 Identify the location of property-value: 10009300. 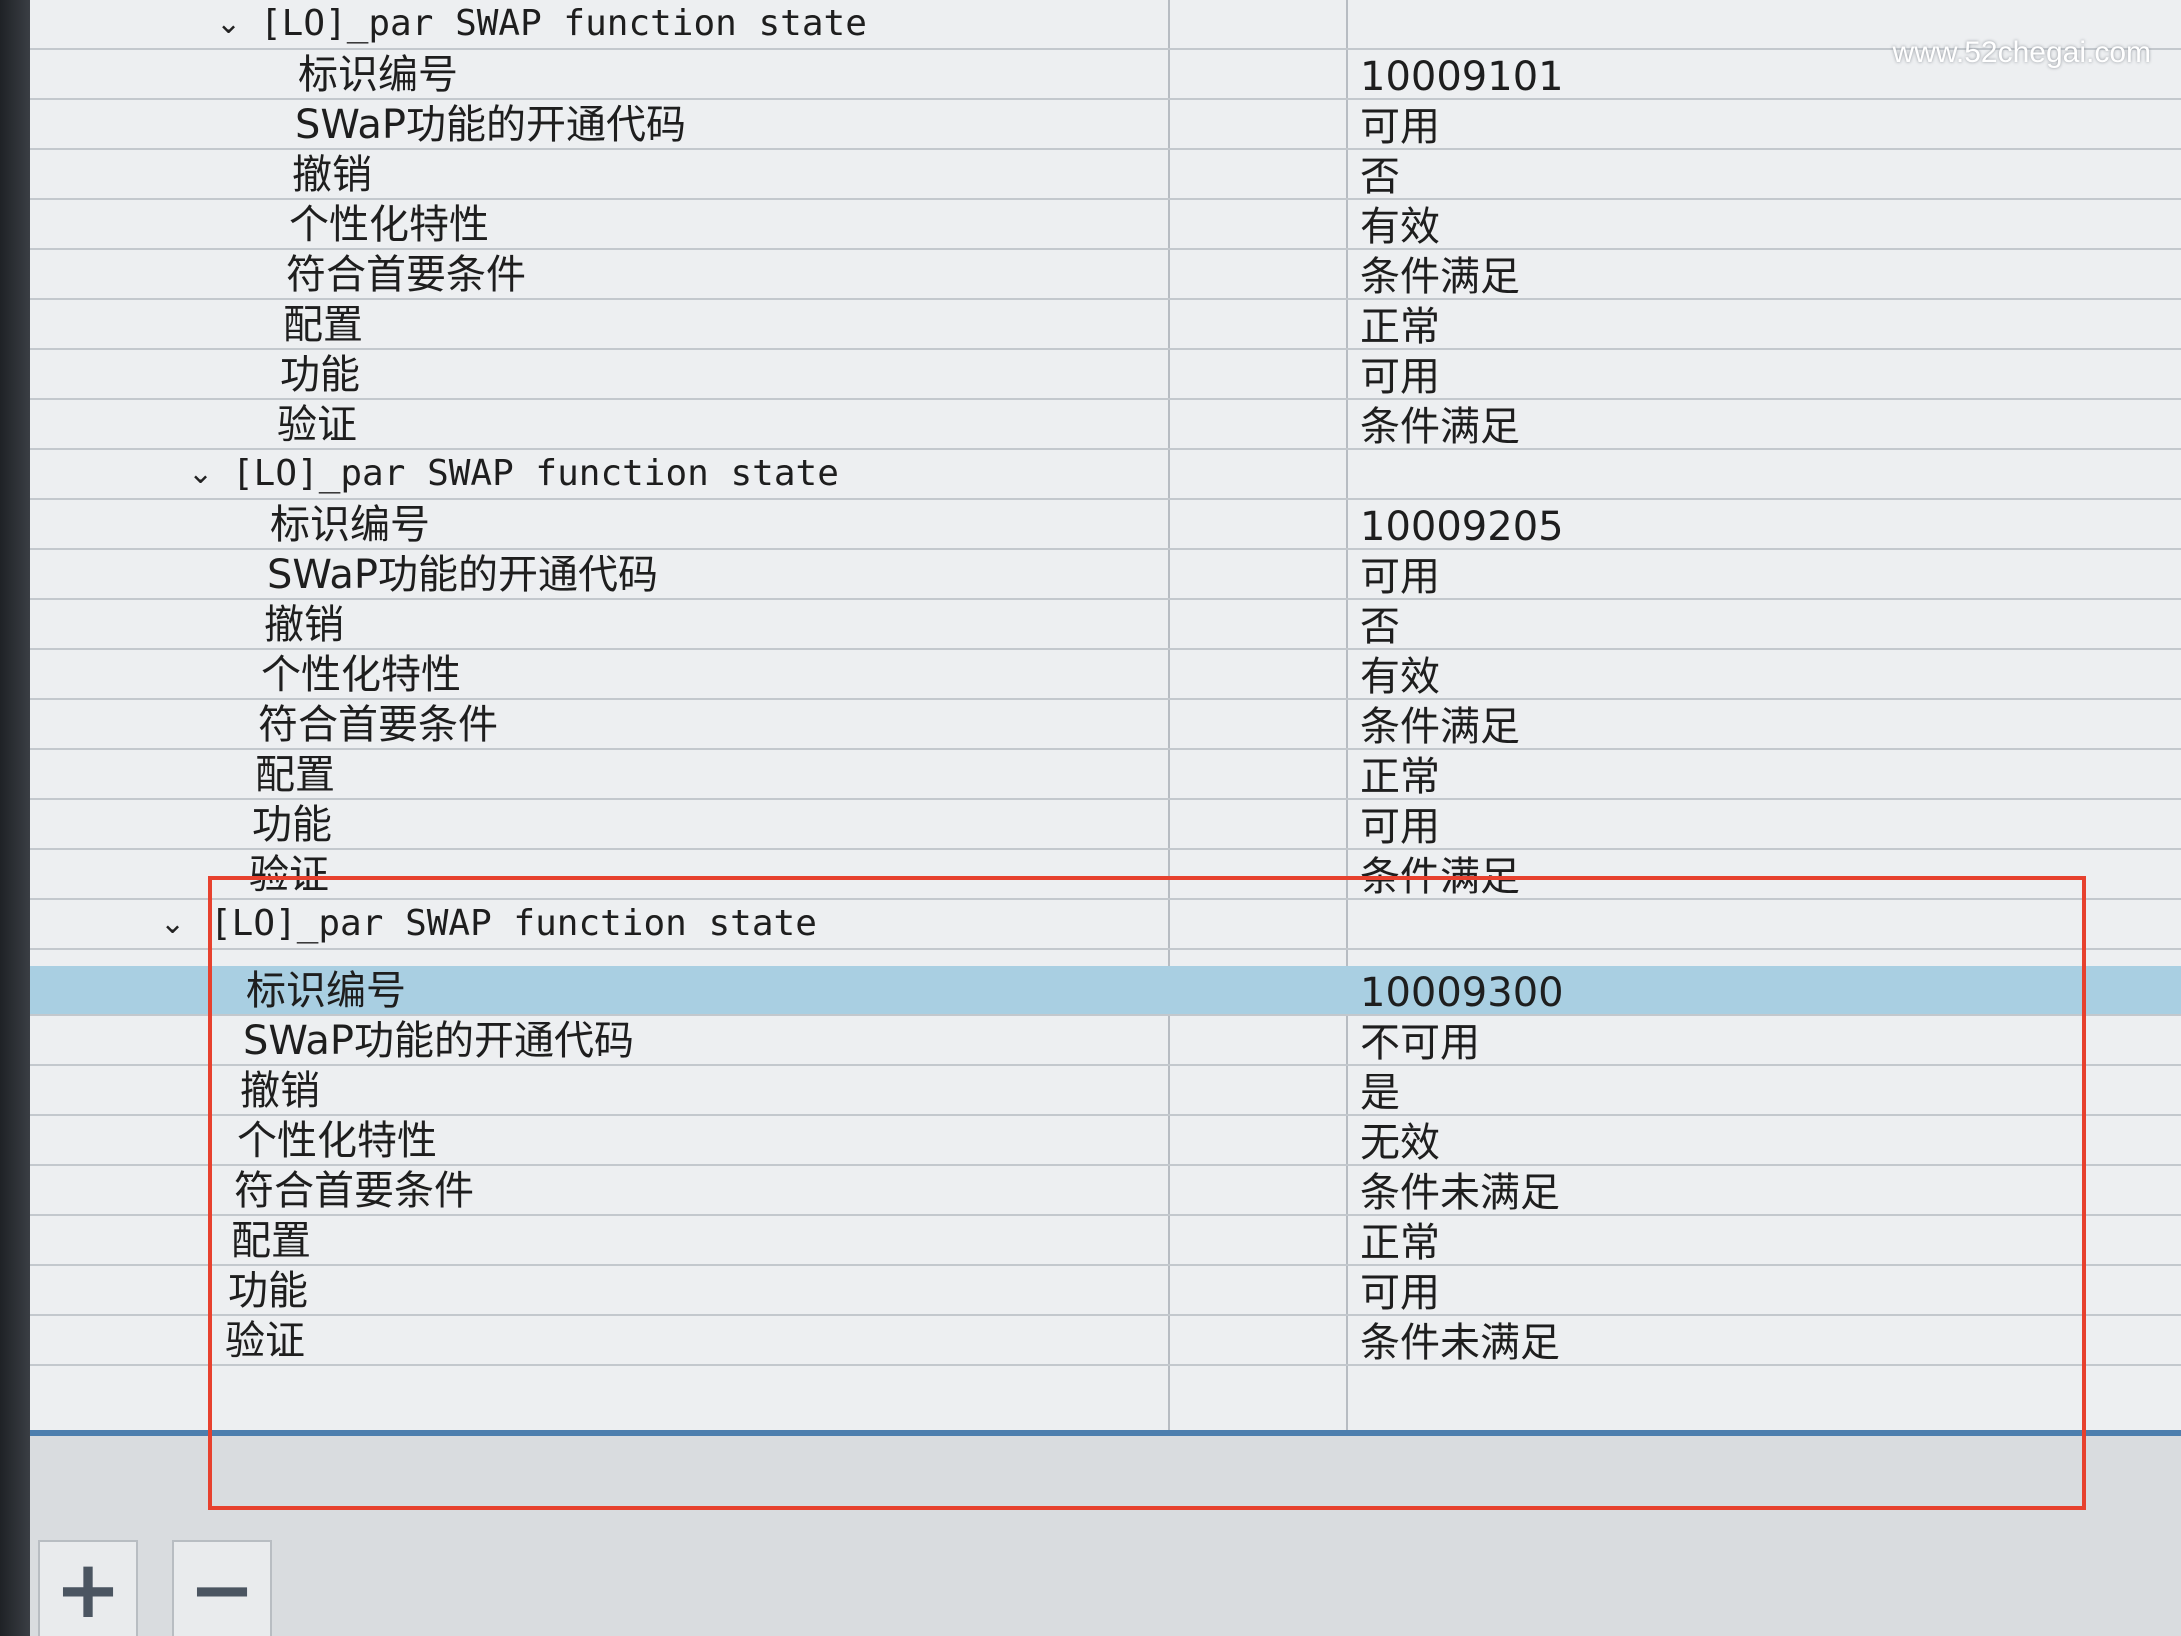
(1462, 993).